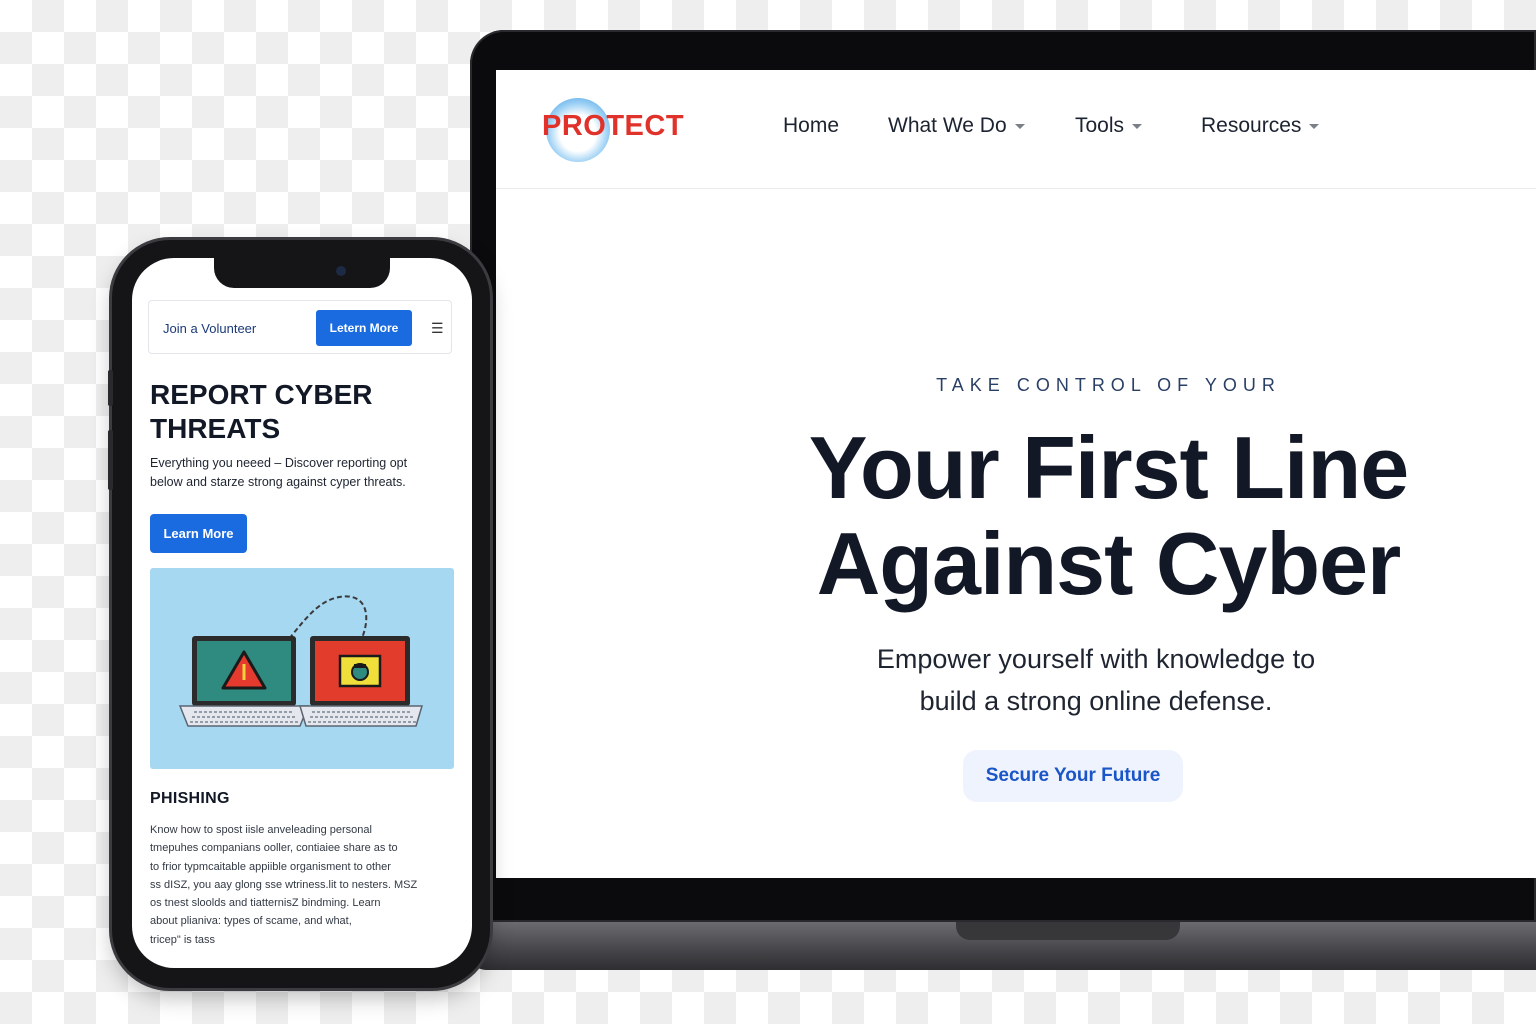  I want to click on nav-tools: Tools, so click(1109, 126).